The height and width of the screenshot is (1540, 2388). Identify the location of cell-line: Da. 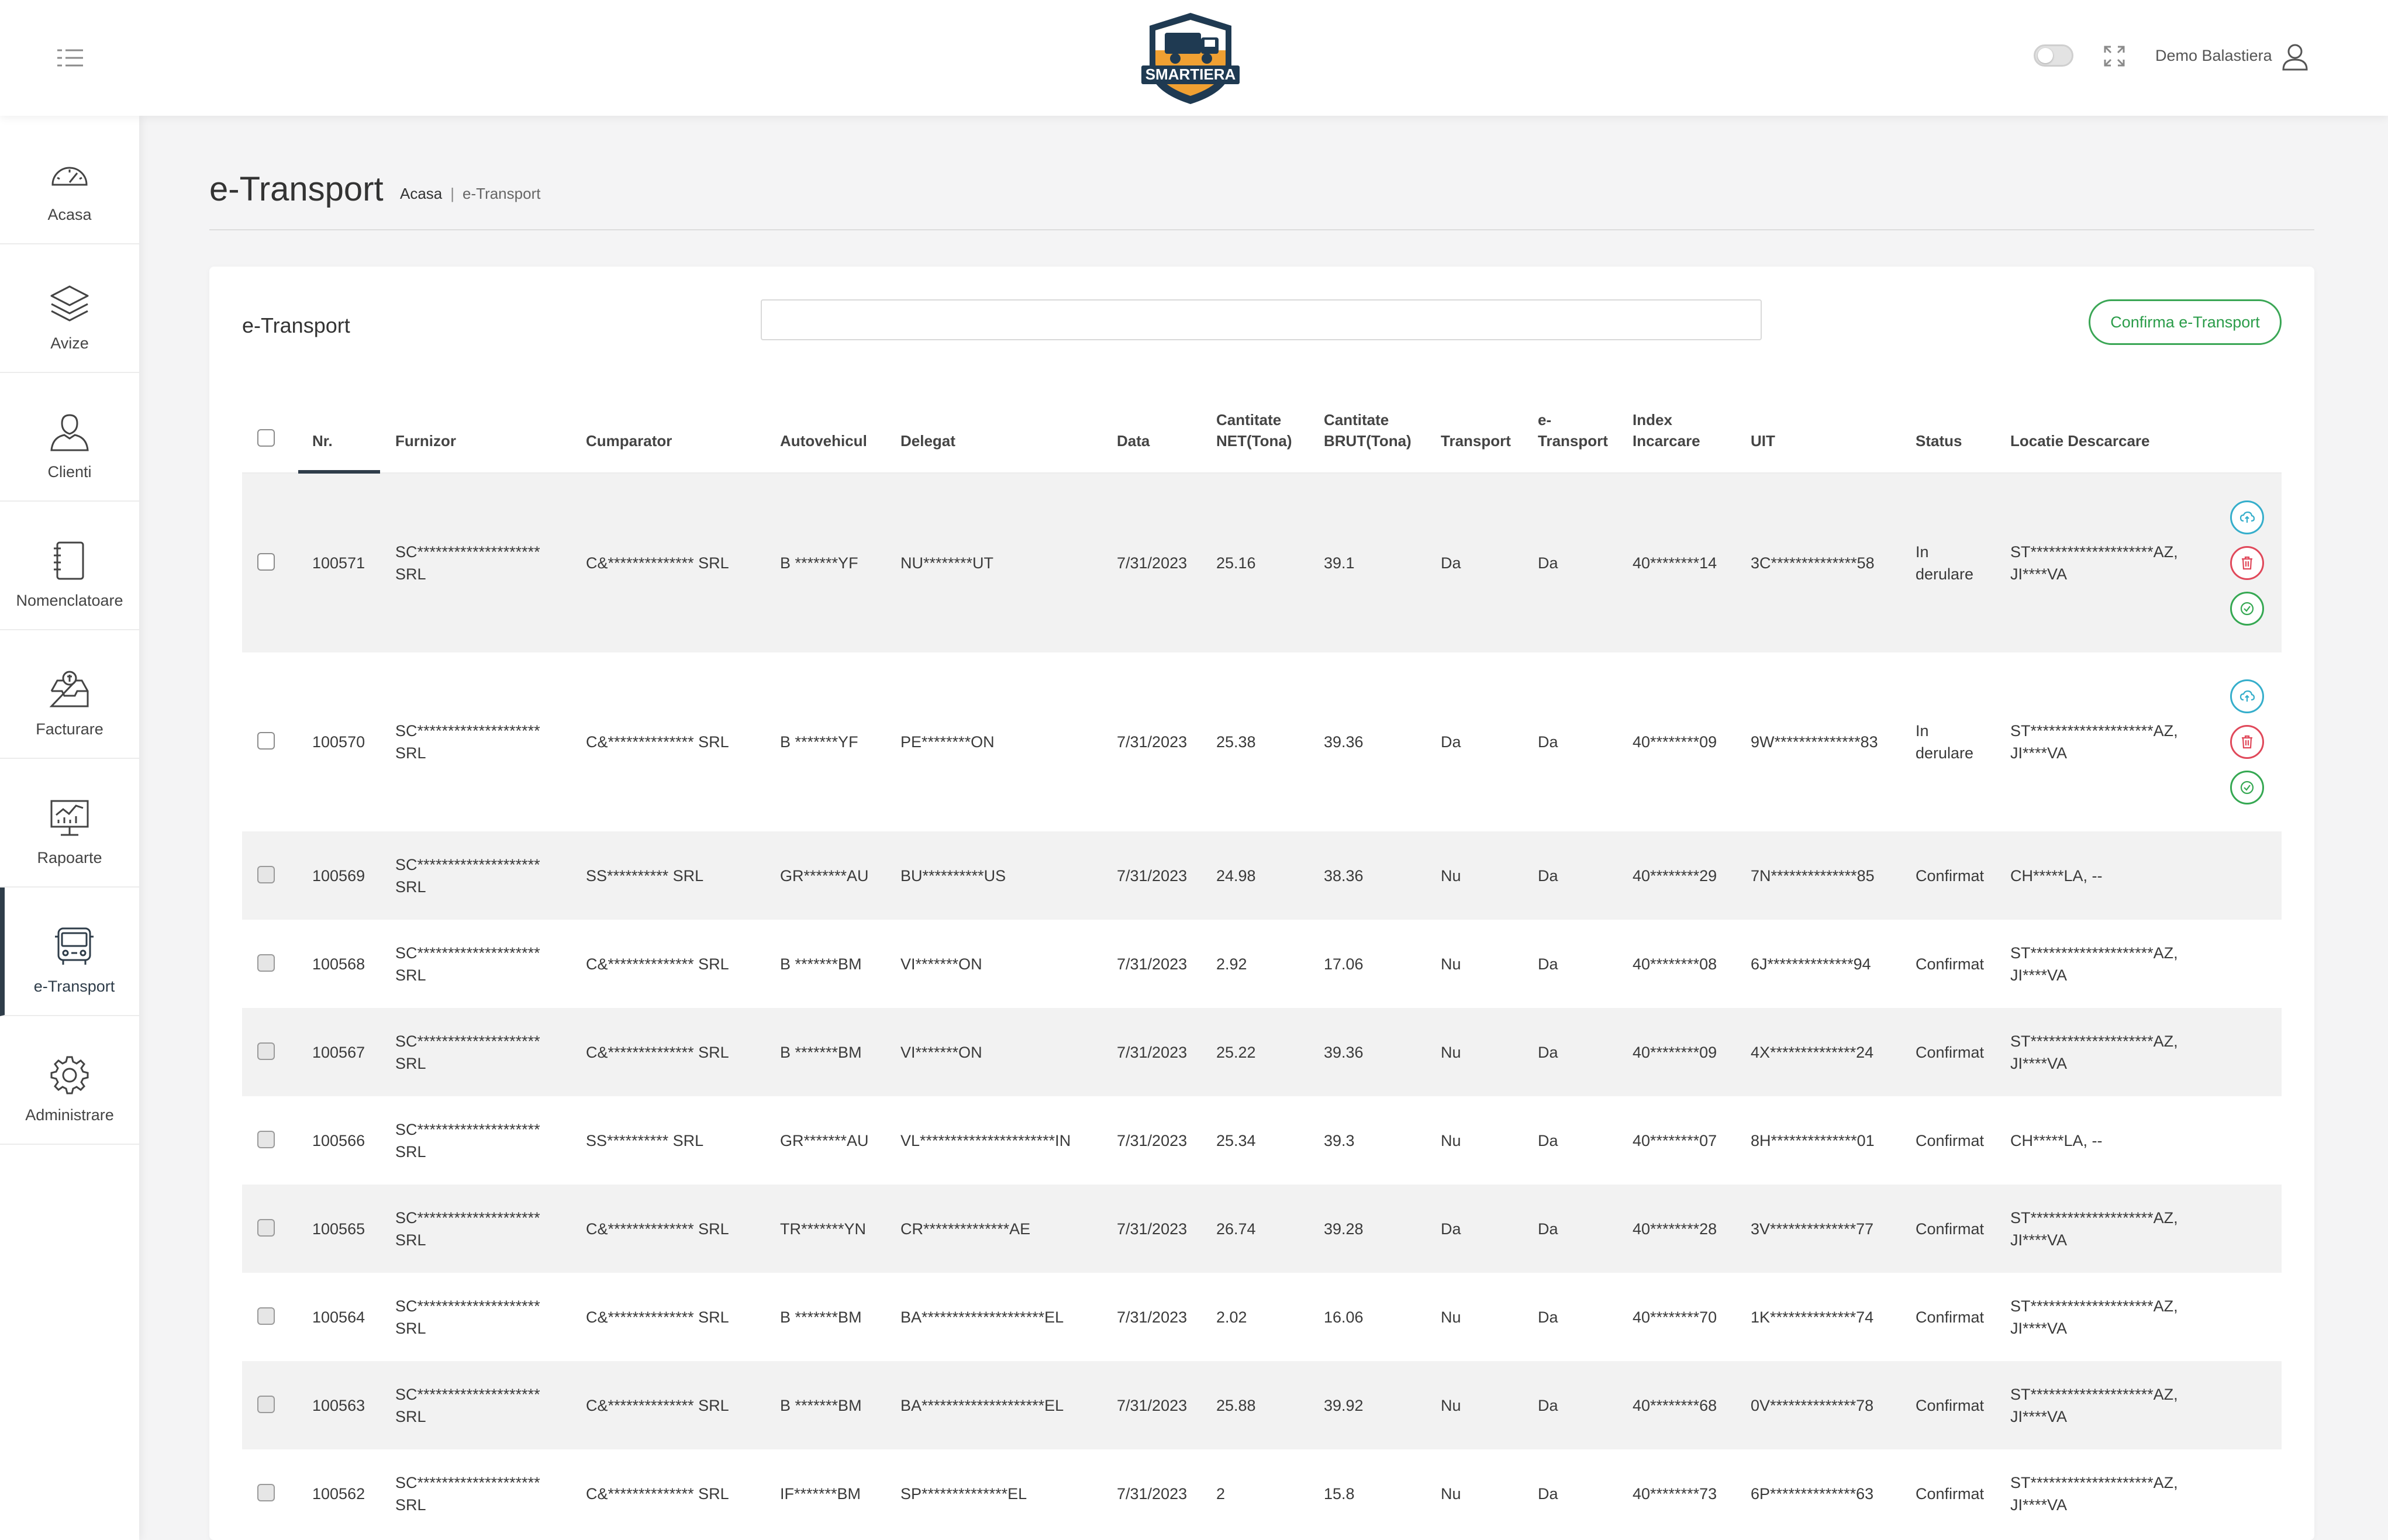
(1548, 1493).